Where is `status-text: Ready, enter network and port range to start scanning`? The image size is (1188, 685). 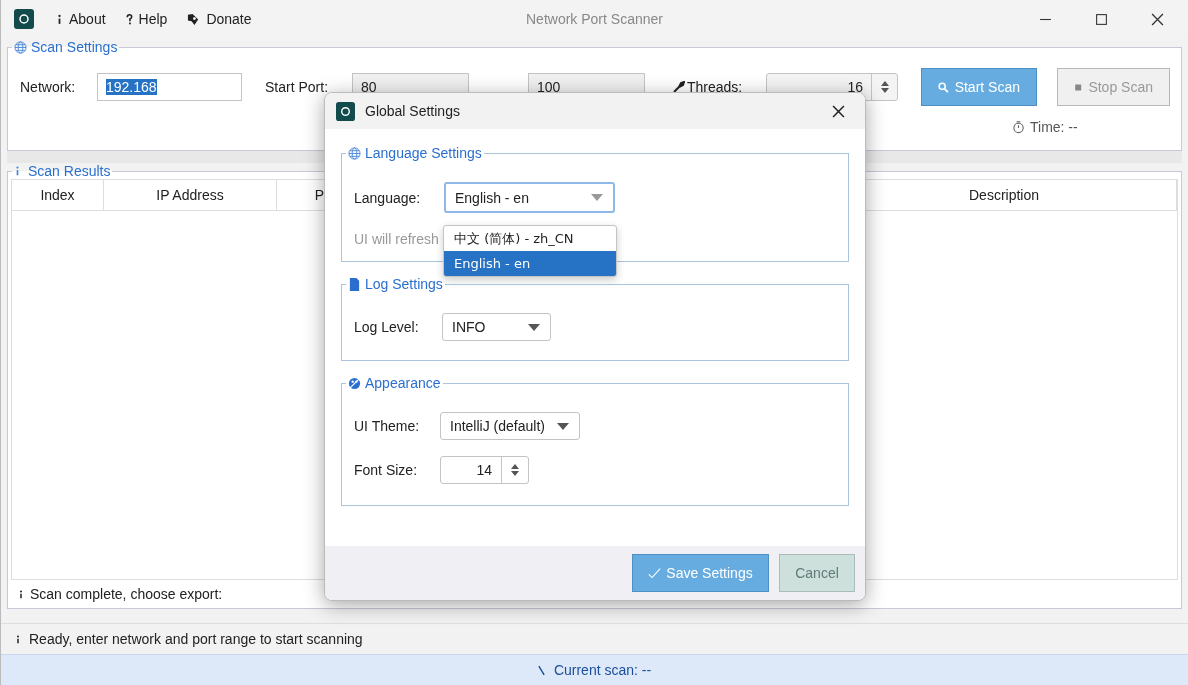
status-text: Ready, enter network and port range to start scanning is located at coordinates (196, 639).